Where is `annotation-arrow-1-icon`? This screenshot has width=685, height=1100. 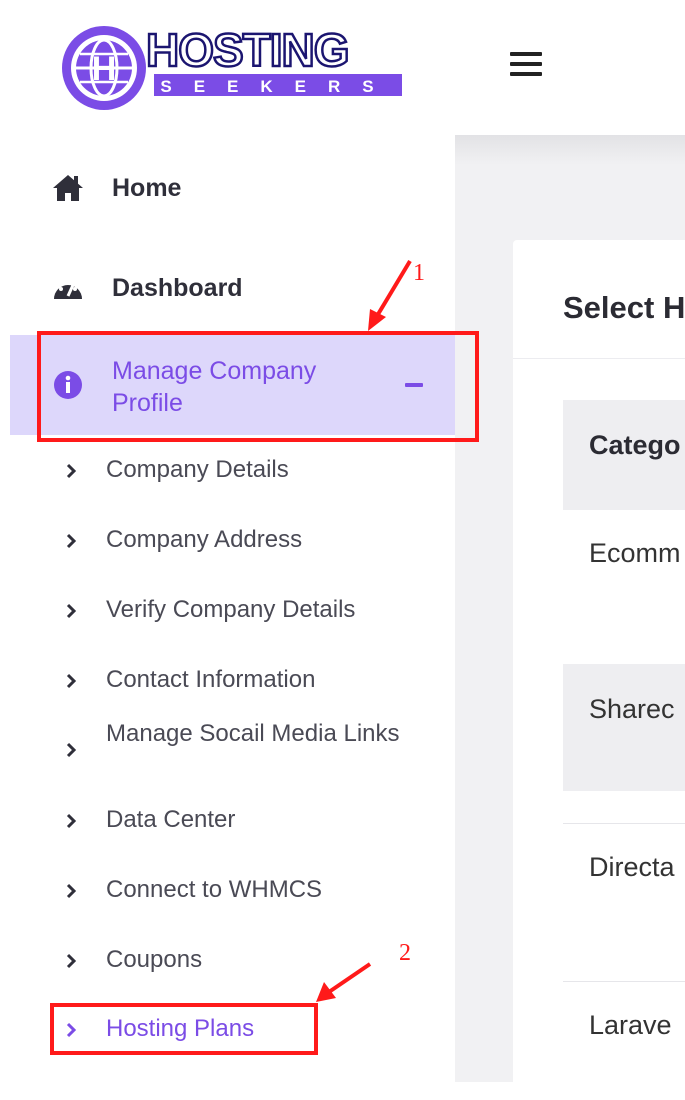
annotation-arrow-1-icon is located at coordinates (390, 295).